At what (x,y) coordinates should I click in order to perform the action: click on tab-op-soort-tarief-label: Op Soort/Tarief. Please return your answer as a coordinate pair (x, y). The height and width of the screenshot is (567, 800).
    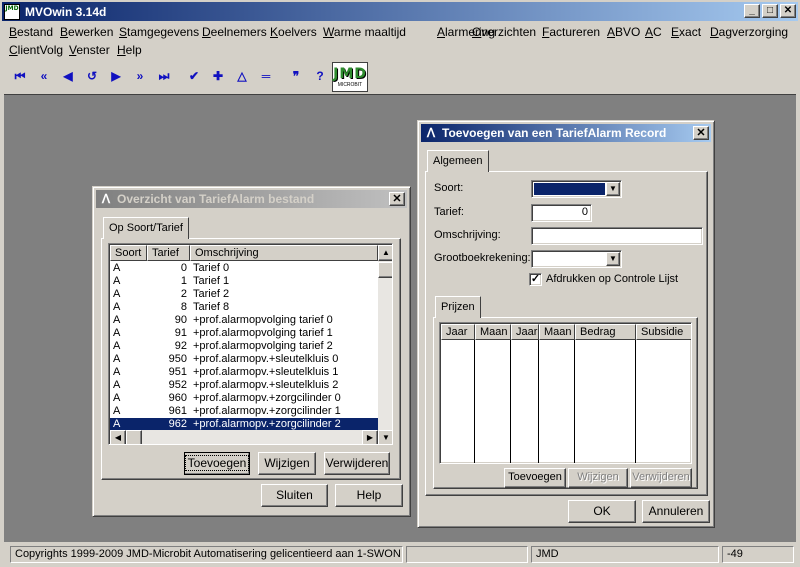
    Looking at the image, I should click on (146, 228).